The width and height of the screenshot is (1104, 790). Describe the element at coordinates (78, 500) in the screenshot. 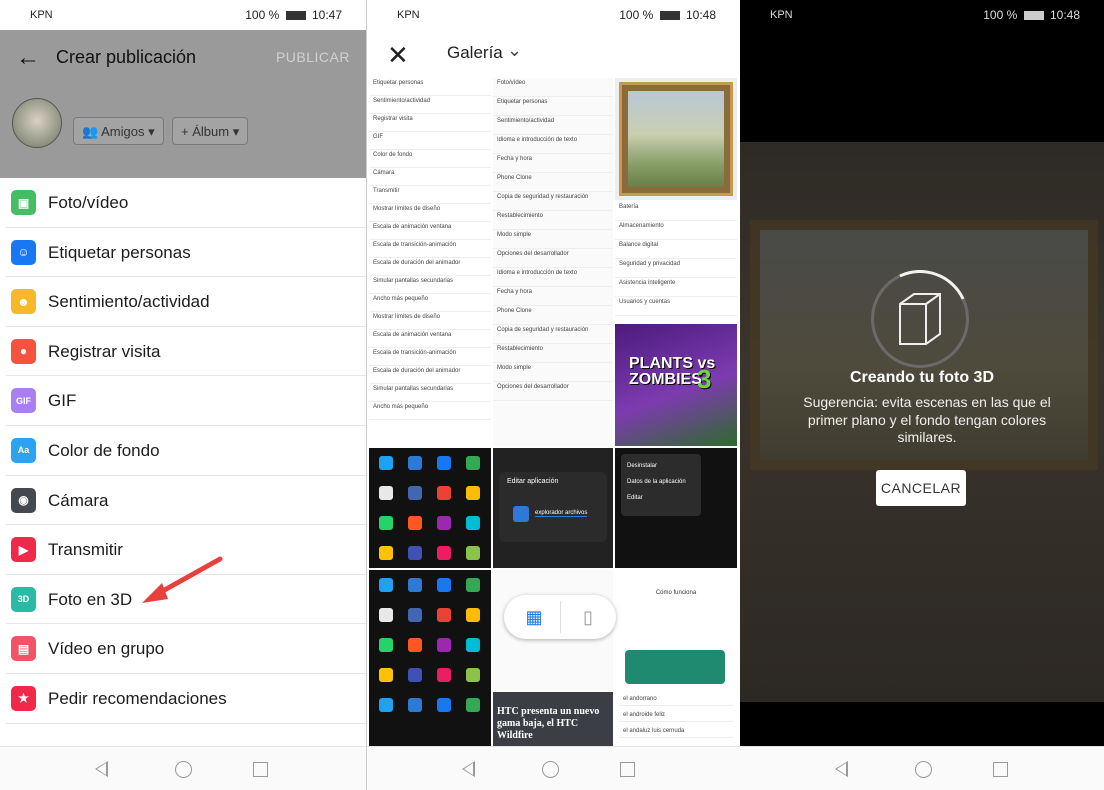

I see `menu-item-label: Cámara` at that location.